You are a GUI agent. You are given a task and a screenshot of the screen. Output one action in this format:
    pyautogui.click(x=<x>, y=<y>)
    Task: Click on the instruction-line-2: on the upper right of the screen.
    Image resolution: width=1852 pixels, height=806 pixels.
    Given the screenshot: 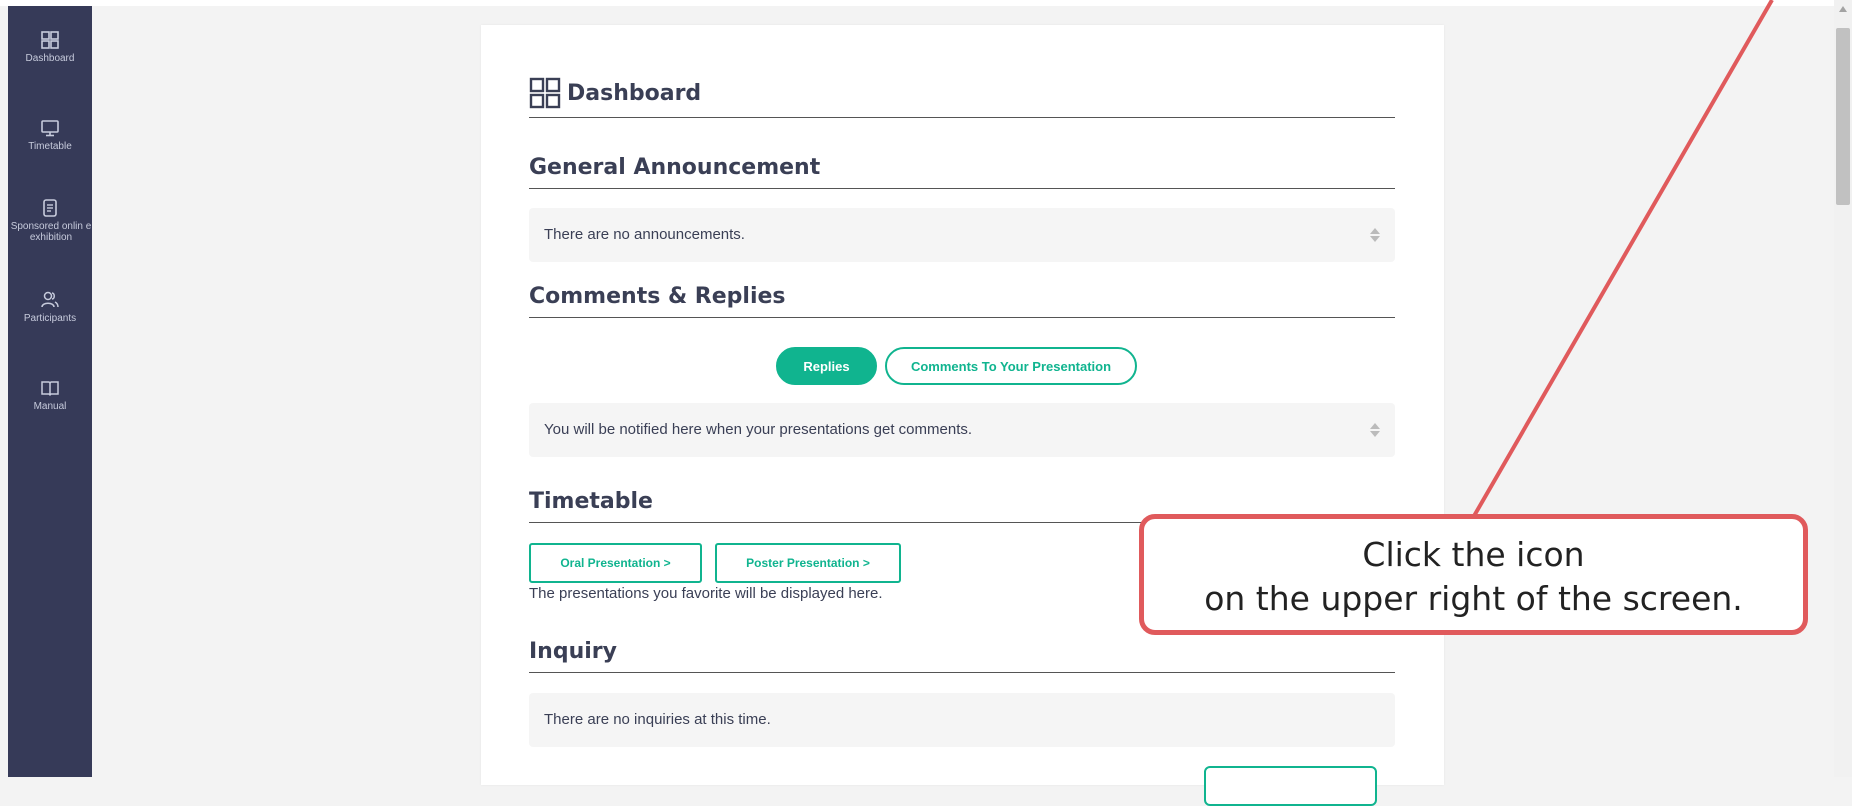 What is the action you would take?
    pyautogui.click(x=1473, y=598)
    